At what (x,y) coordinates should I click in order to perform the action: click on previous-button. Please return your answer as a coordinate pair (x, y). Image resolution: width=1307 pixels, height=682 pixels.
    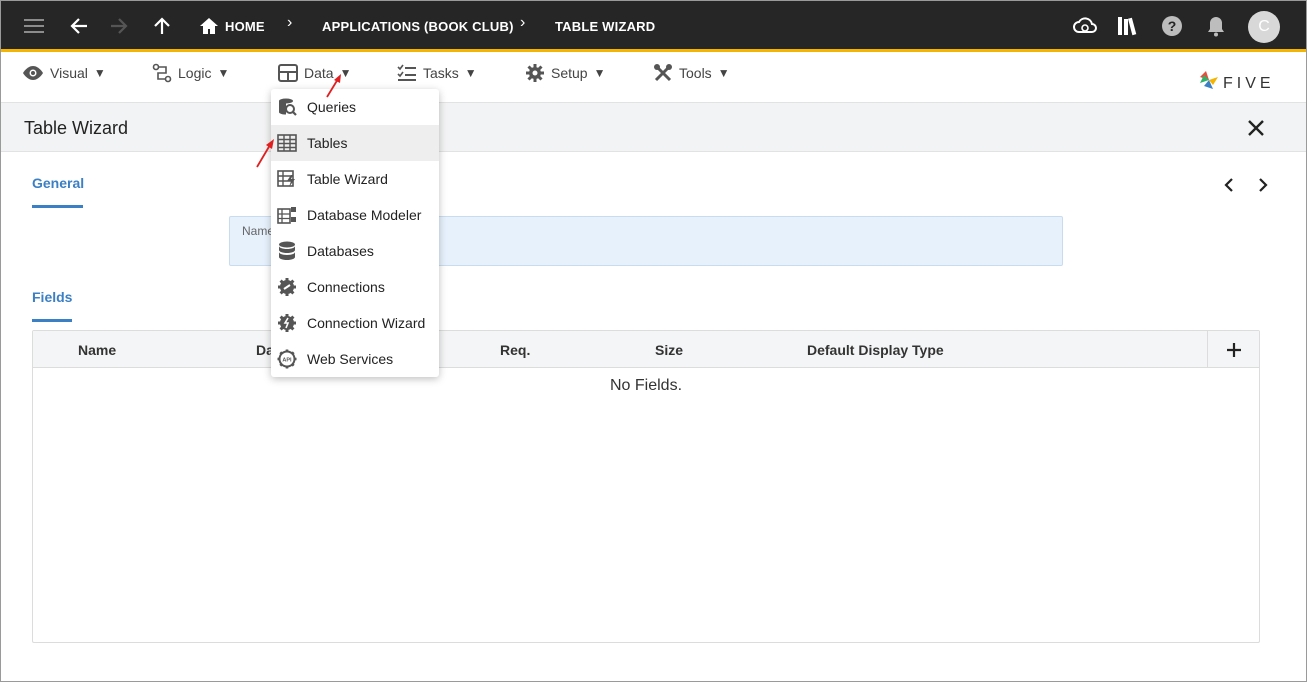
    Looking at the image, I should click on (1229, 185).